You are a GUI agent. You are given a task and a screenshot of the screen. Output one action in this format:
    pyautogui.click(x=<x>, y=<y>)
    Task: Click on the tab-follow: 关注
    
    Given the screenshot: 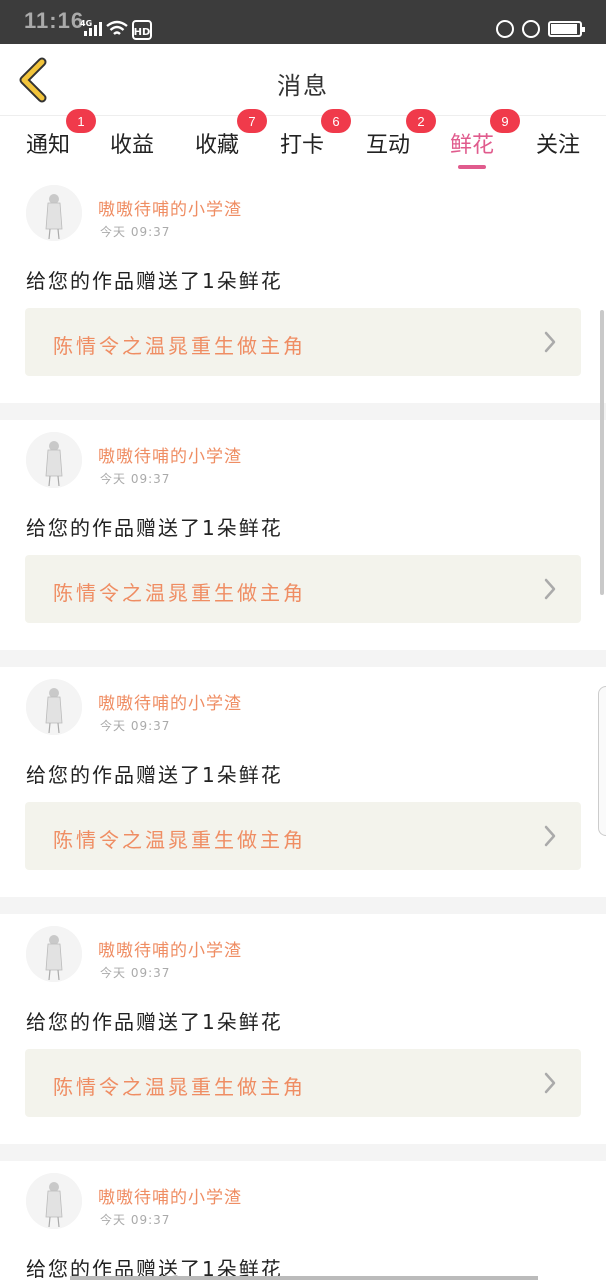 What is the action you would take?
    pyautogui.click(x=558, y=143)
    